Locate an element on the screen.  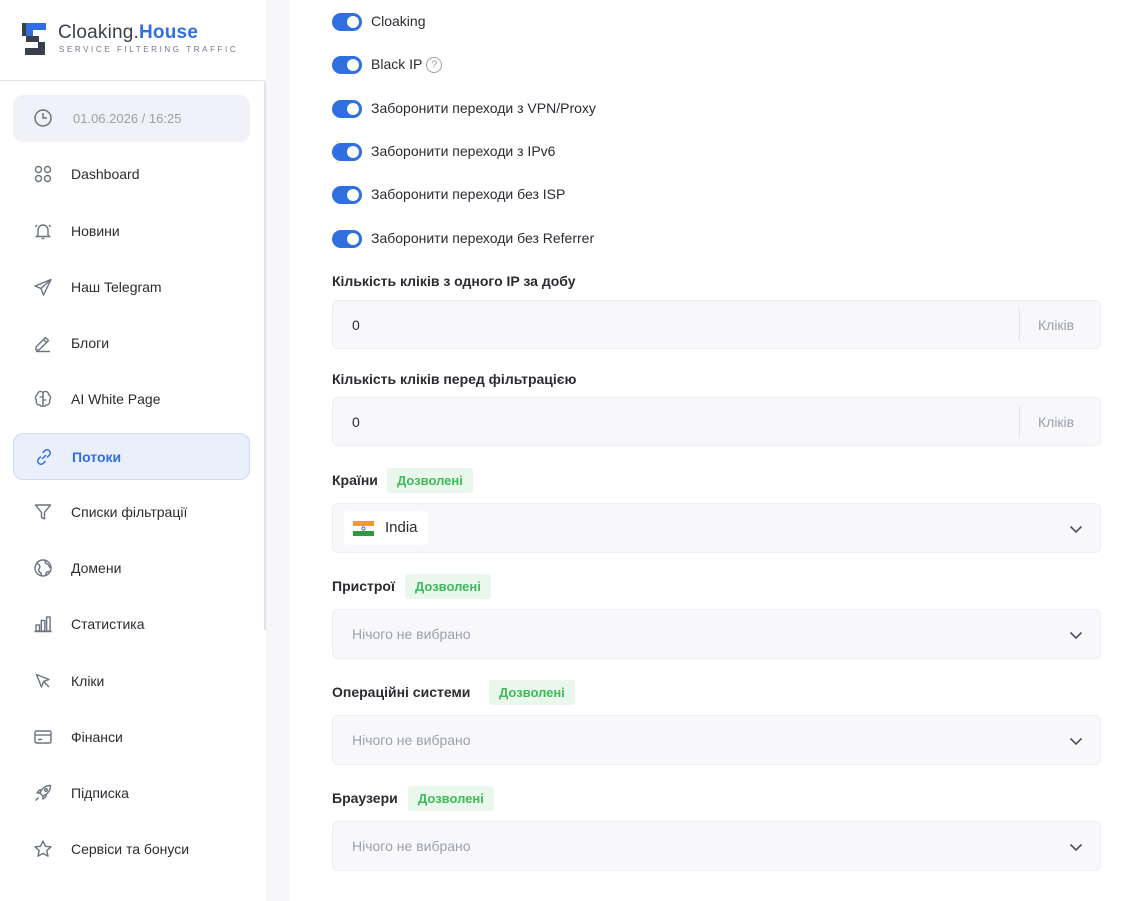
sidebar-item-label: Статистика is located at coordinates (108, 624).